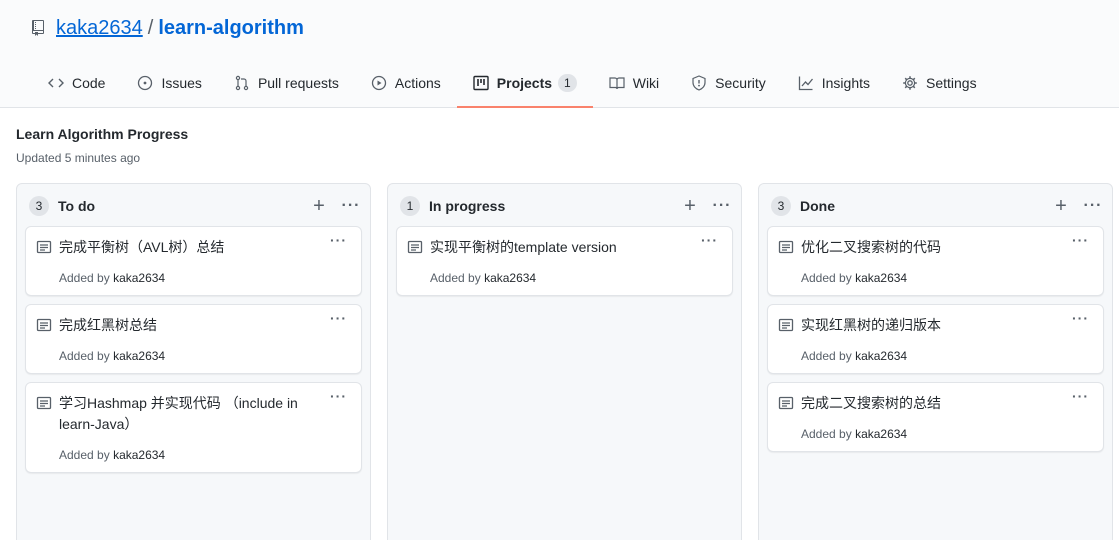 Image resolution: width=1119 pixels, height=540 pixels. What do you see at coordinates (145, 83) in the screenshot?
I see `issue-icon` at bounding box center [145, 83].